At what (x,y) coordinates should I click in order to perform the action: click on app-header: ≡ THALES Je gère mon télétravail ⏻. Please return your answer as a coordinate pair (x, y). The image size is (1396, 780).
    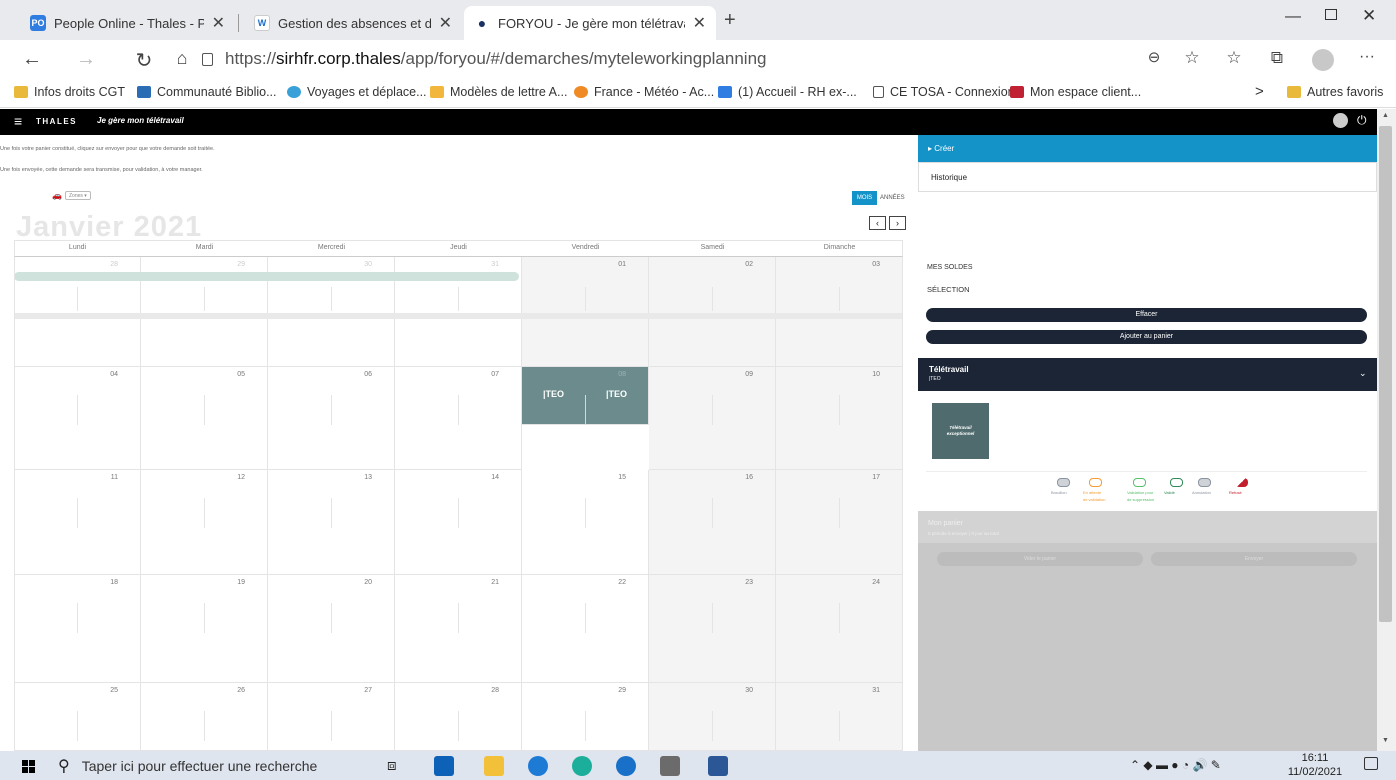
    Looking at the image, I should click on (688, 122).